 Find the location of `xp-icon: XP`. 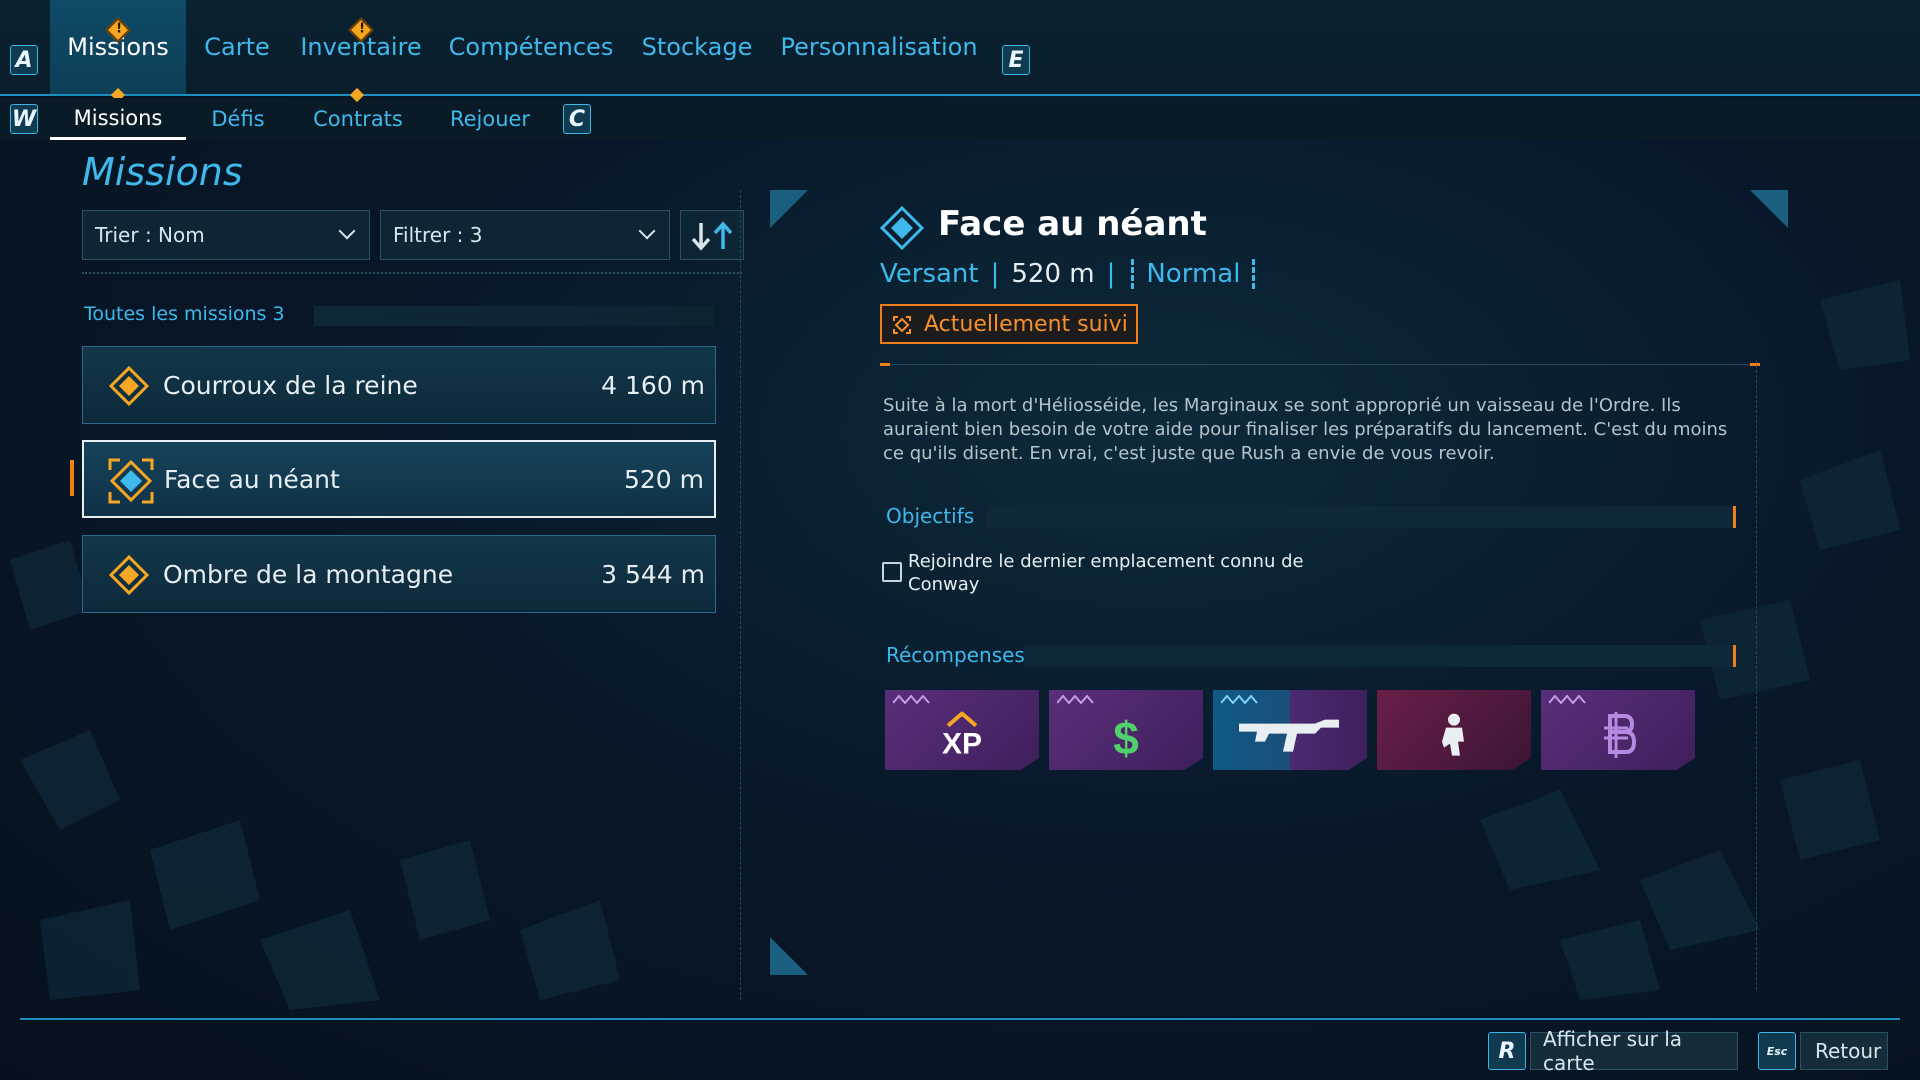

xp-icon: XP is located at coordinates (962, 734).